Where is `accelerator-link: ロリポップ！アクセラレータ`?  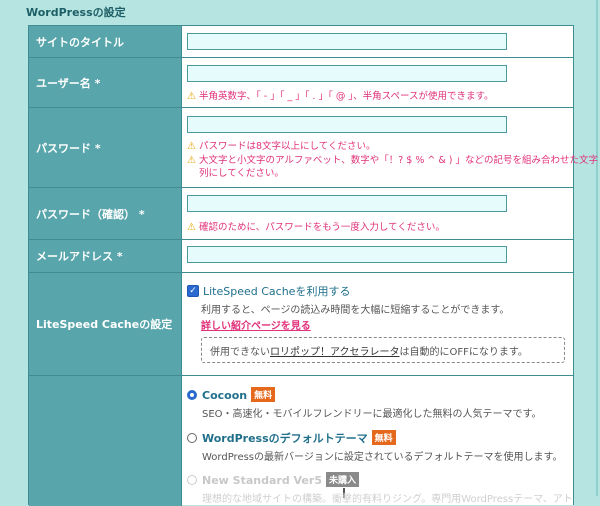
accelerator-link: ロリポップ！アクセラレータ is located at coordinates (335, 350).